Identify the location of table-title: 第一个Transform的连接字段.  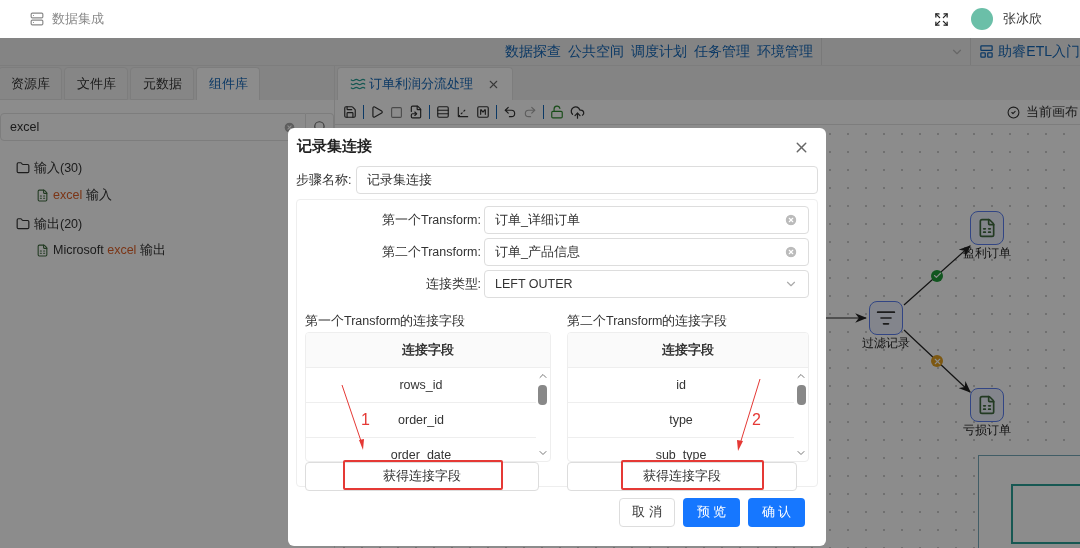
(386, 321).